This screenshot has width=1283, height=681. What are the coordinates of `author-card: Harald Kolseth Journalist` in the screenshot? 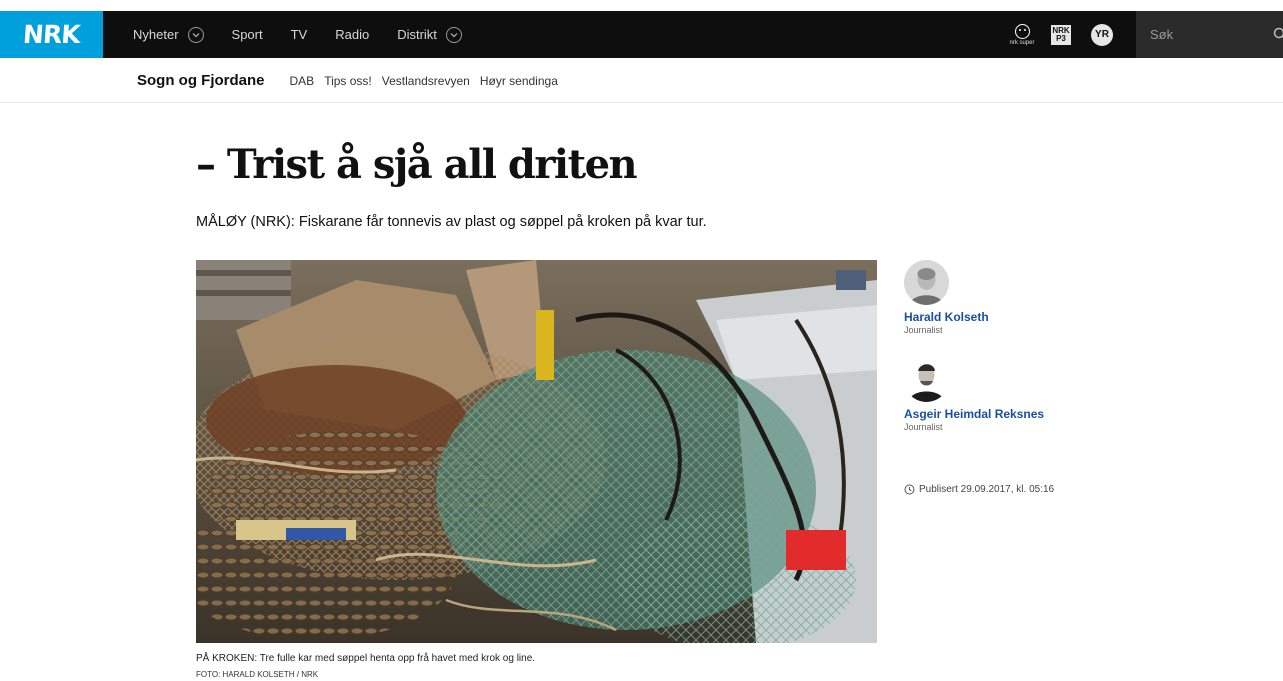 It's located at (1054, 297).